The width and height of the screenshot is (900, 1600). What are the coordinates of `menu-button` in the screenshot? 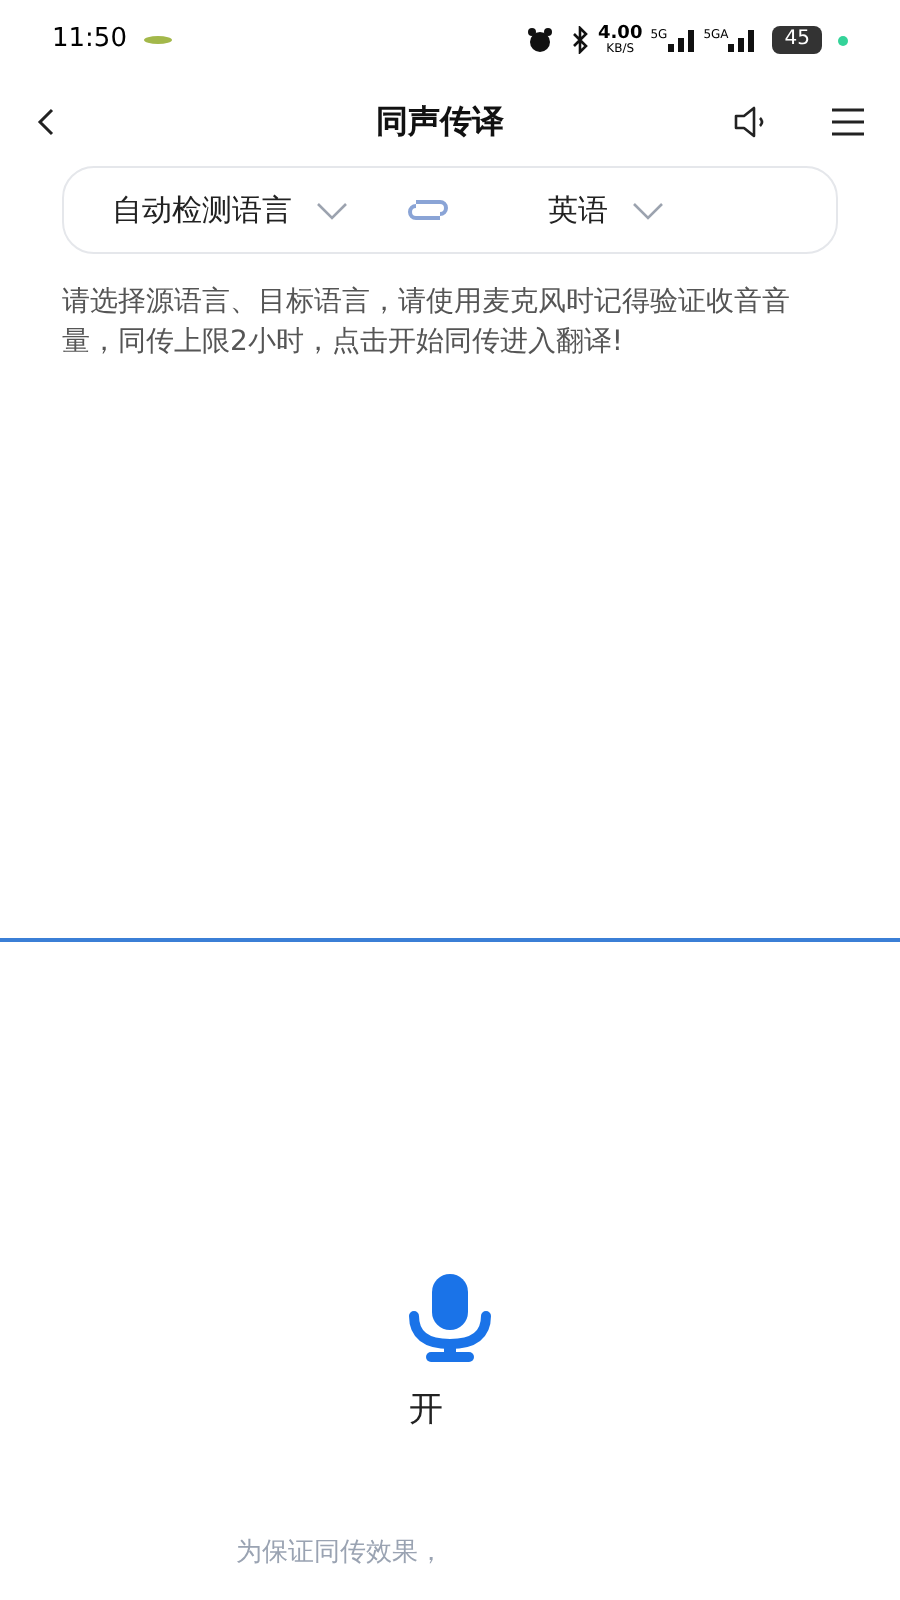 It's located at (848, 122).